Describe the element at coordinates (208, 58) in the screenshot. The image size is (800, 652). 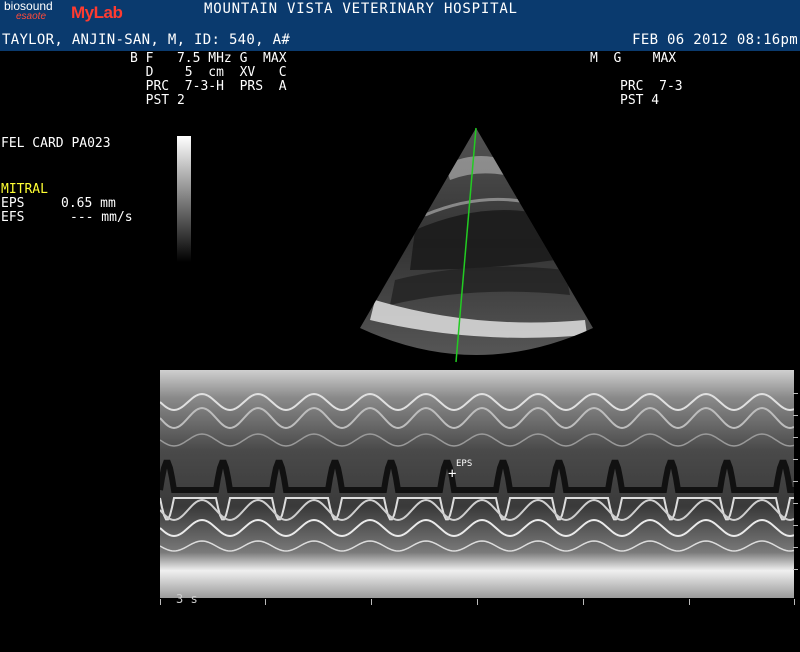
I see `bmode-param-row-1: B F 7.5 MHz G MAX` at that location.